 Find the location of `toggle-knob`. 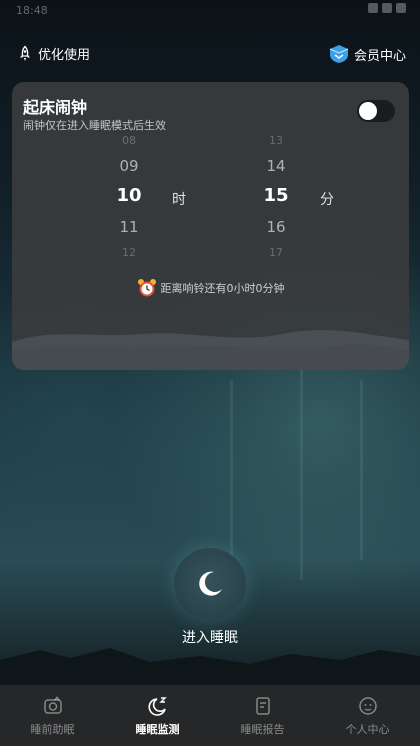

toggle-knob is located at coordinates (368, 111).